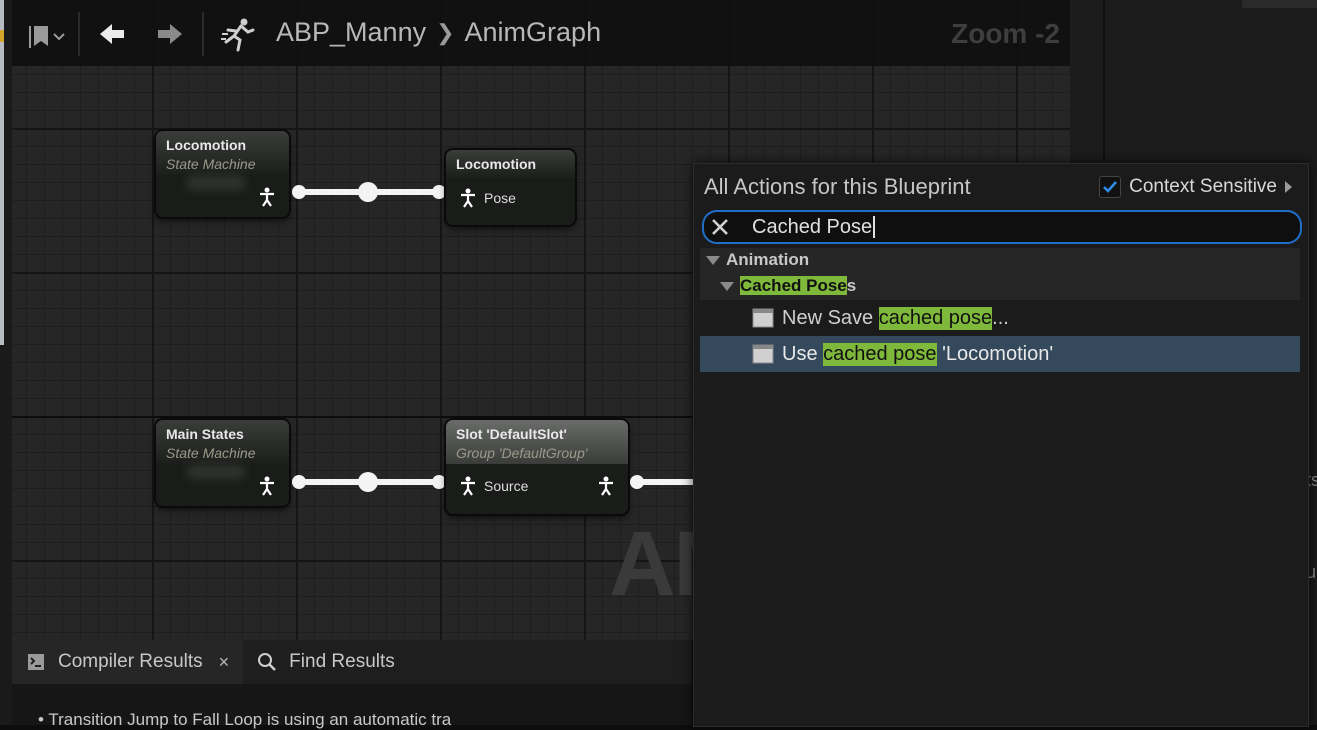  Describe the element at coordinates (205, 434) in the screenshot. I see `node-title: Main States` at that location.